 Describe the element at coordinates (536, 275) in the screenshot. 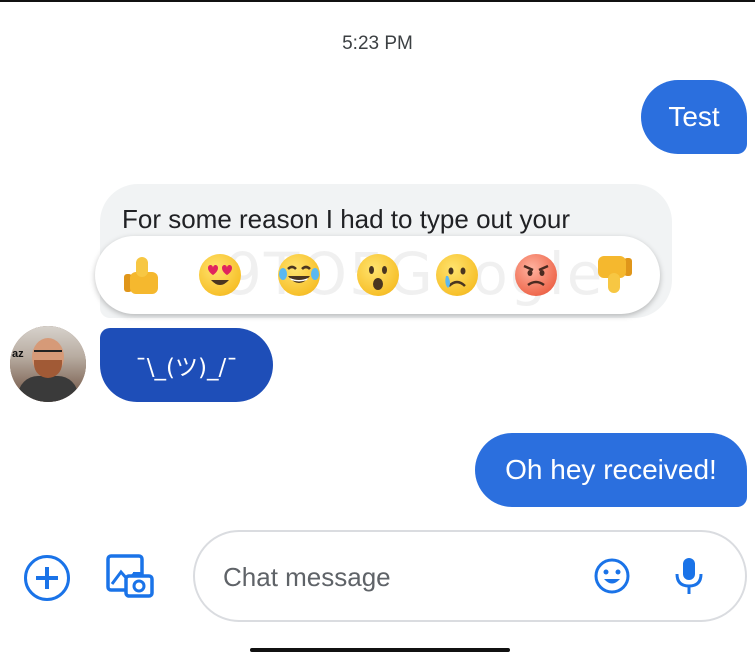

I see `angry-reaction-icon` at that location.